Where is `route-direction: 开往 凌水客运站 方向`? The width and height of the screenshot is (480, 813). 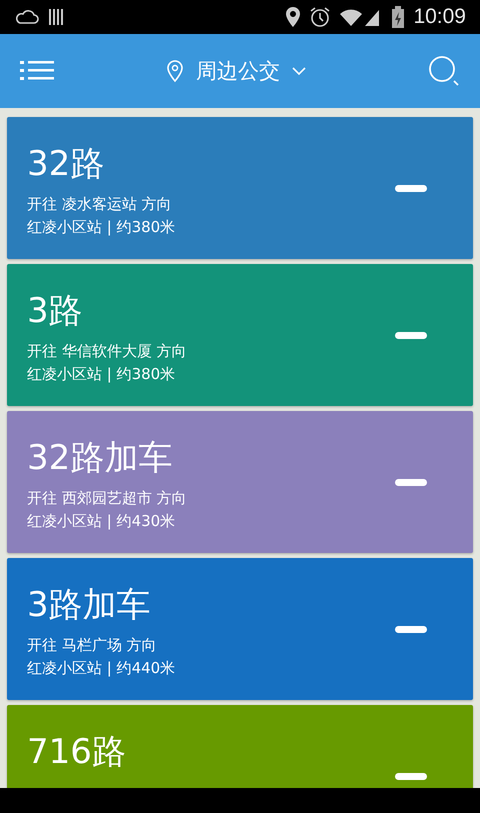 route-direction: 开往 凌水客运站 方向 is located at coordinates (100, 204).